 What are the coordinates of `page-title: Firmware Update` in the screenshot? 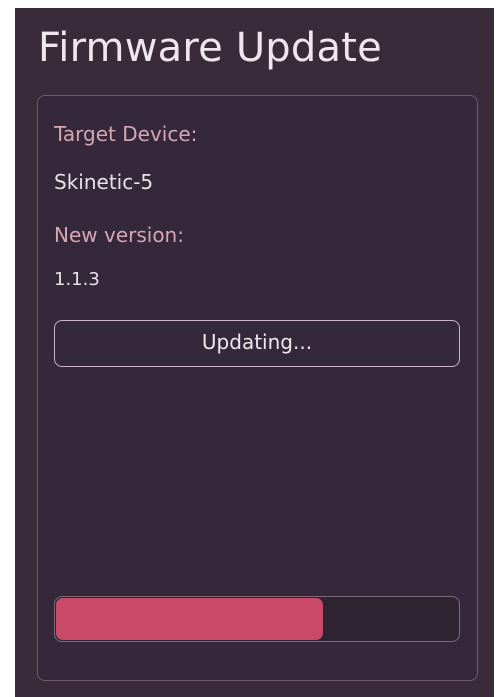 It's located at (210, 48).